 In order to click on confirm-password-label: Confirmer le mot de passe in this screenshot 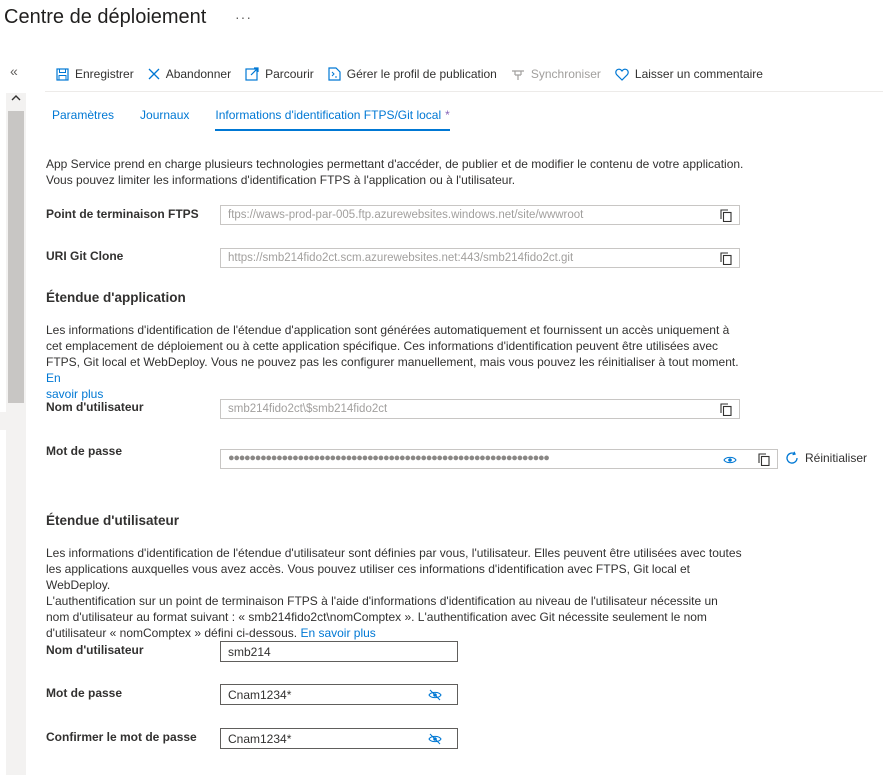, I will do `click(121, 737)`.